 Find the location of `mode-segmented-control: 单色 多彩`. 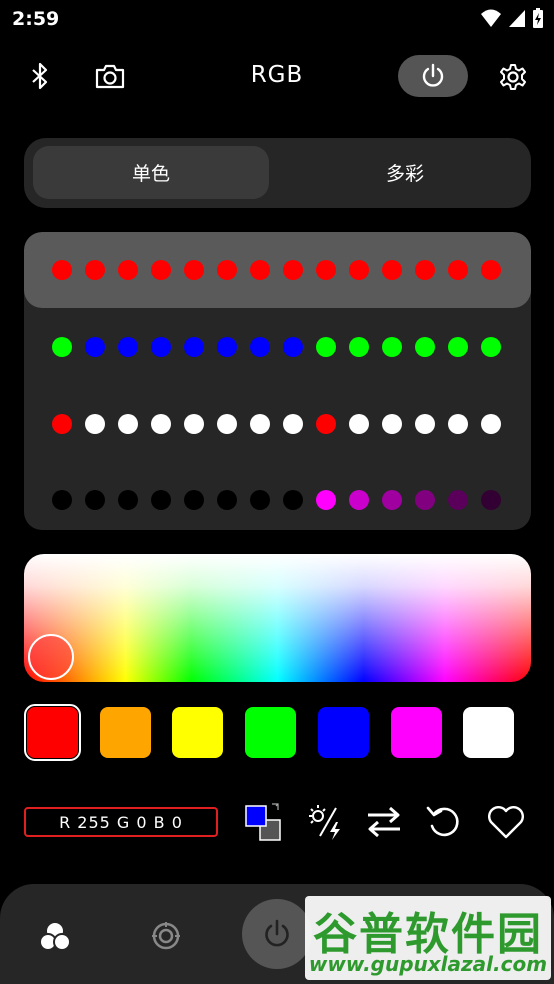

mode-segmented-control: 单色 多彩 is located at coordinates (277, 173).